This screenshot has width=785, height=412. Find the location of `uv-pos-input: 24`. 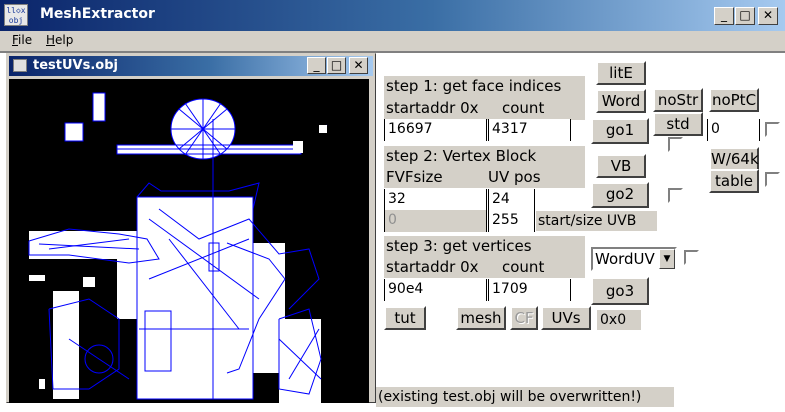

uv-pos-input: 24 is located at coordinates (511, 200).